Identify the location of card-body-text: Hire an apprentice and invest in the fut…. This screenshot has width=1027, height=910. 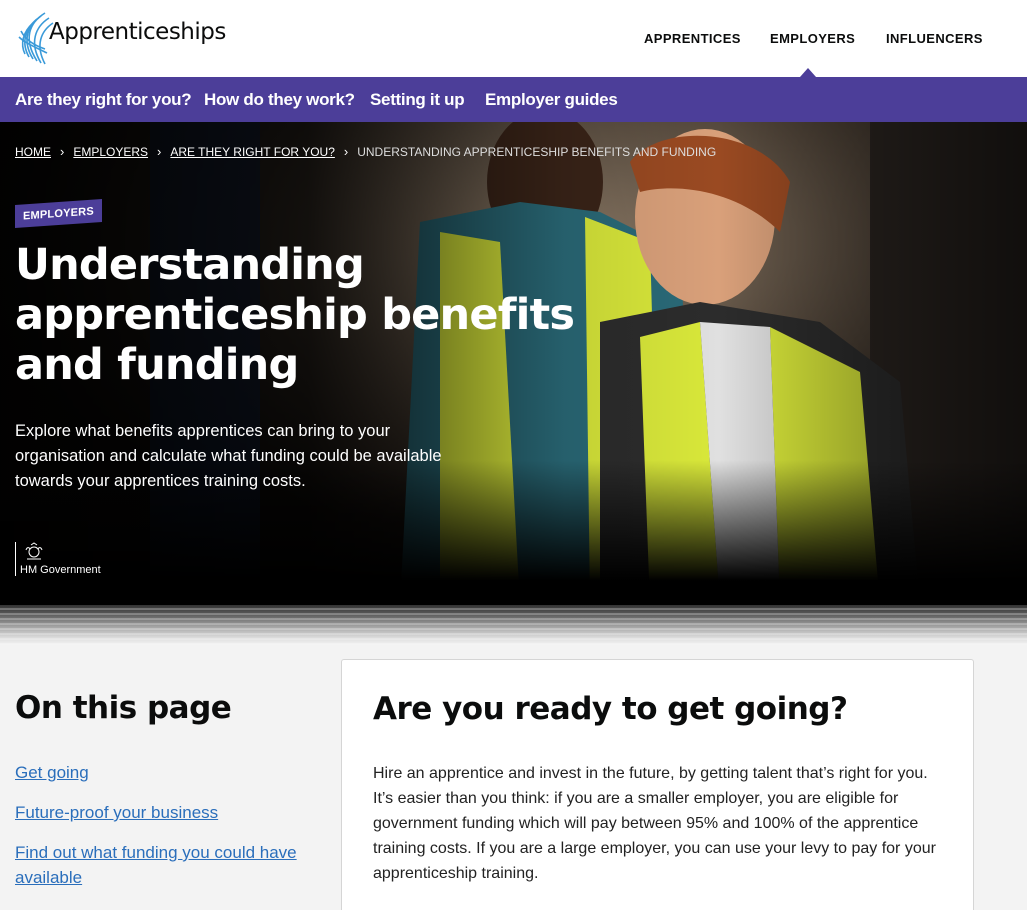
(654, 823).